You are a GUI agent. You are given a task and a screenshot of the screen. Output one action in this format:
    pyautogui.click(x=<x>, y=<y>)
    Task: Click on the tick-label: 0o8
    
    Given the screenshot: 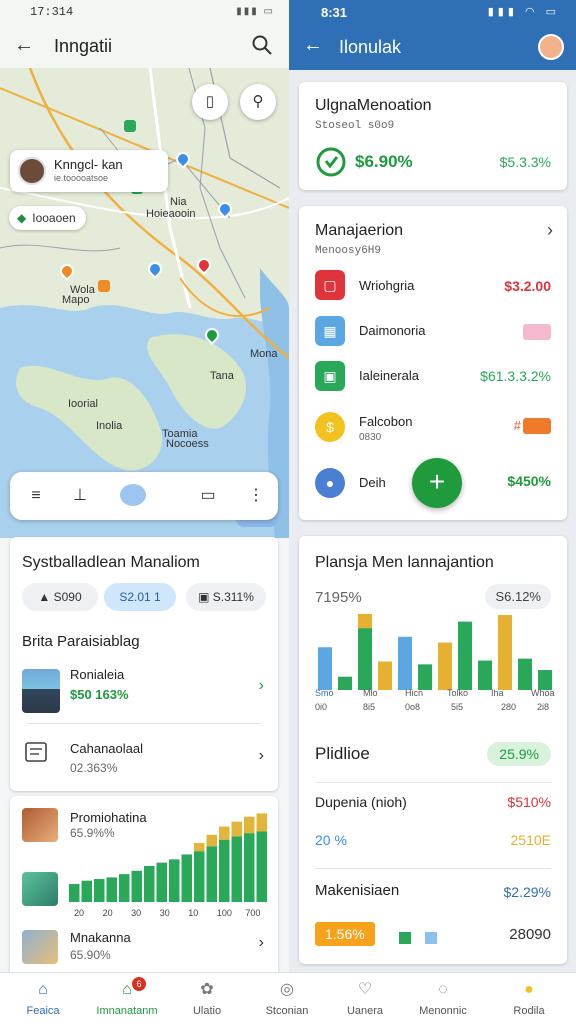 What is the action you would take?
    pyautogui.click(x=413, y=707)
    